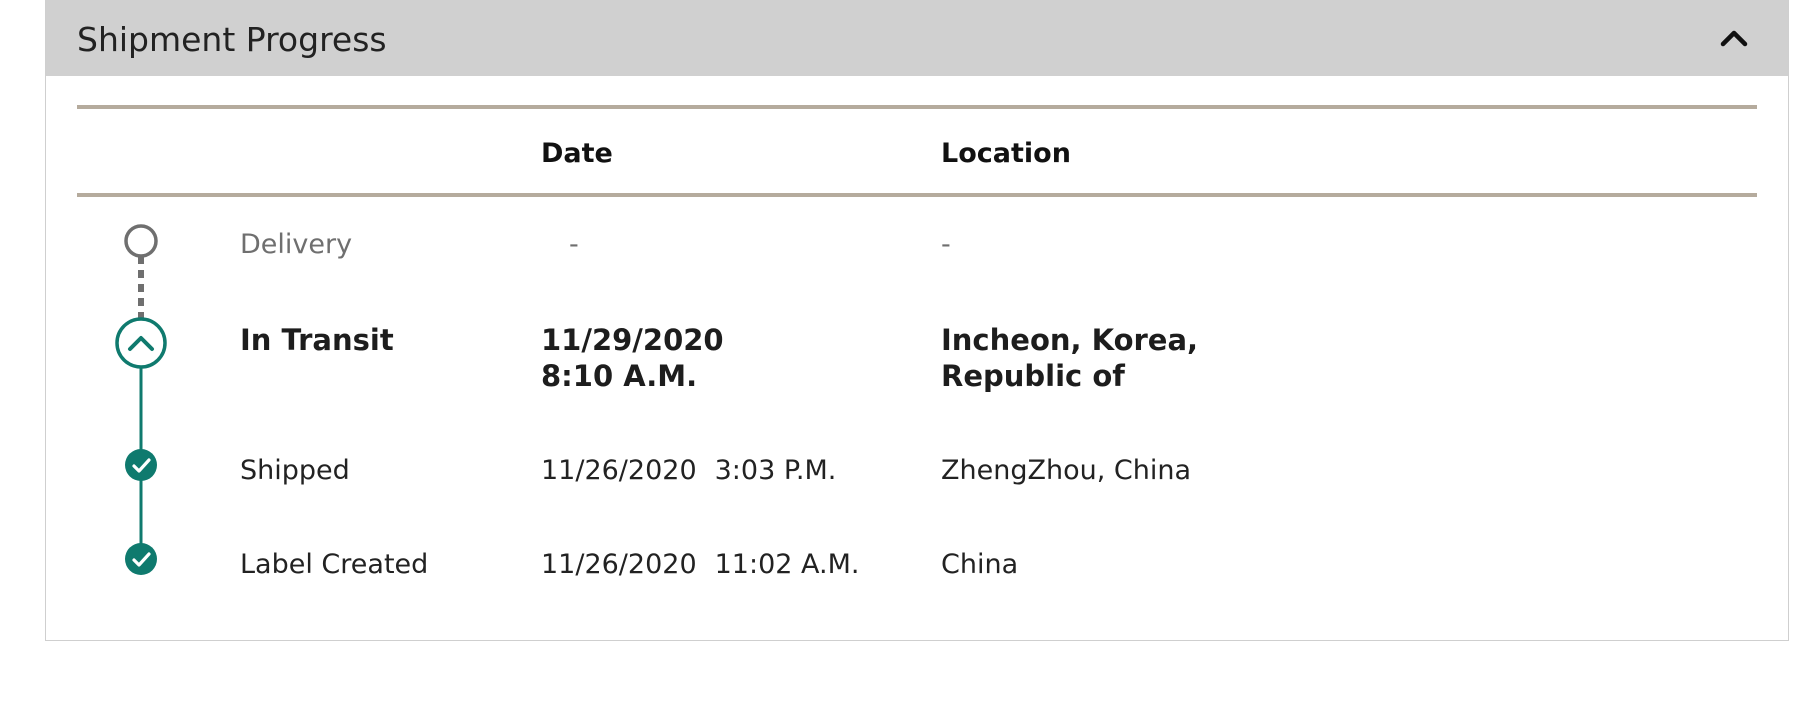 This screenshot has width=1816, height=706. I want to click on status-label: In Transit, so click(317, 340).